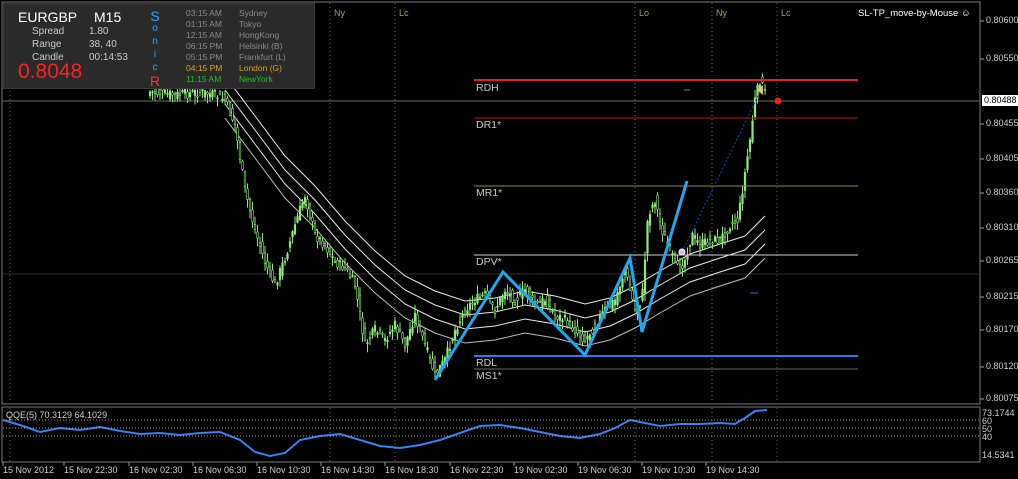  I want to click on range-label: Range, so click(47, 44).